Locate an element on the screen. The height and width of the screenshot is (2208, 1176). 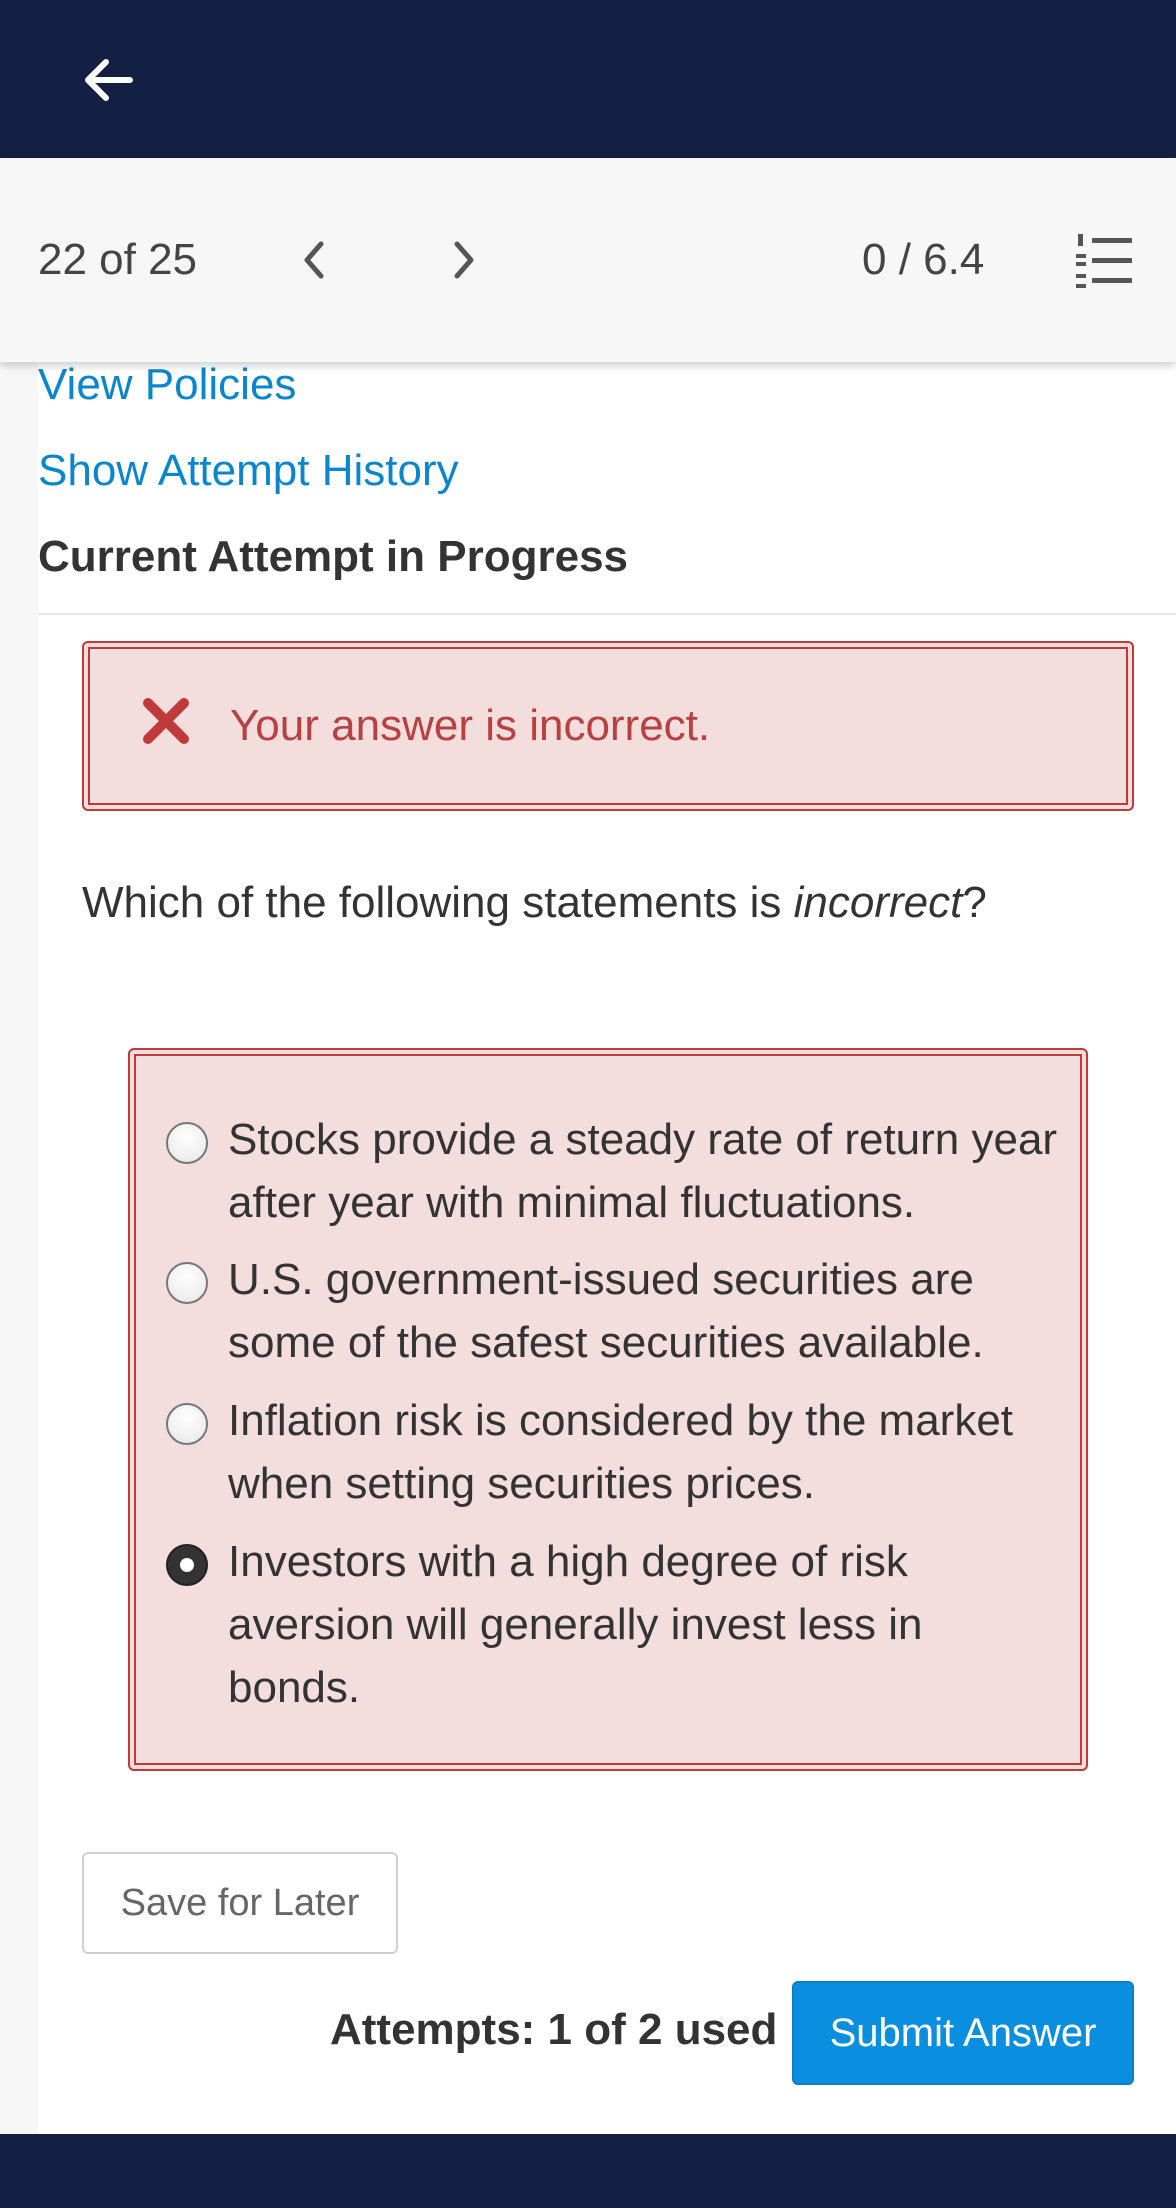
question-emphasis: incorrect is located at coordinates (878, 902).